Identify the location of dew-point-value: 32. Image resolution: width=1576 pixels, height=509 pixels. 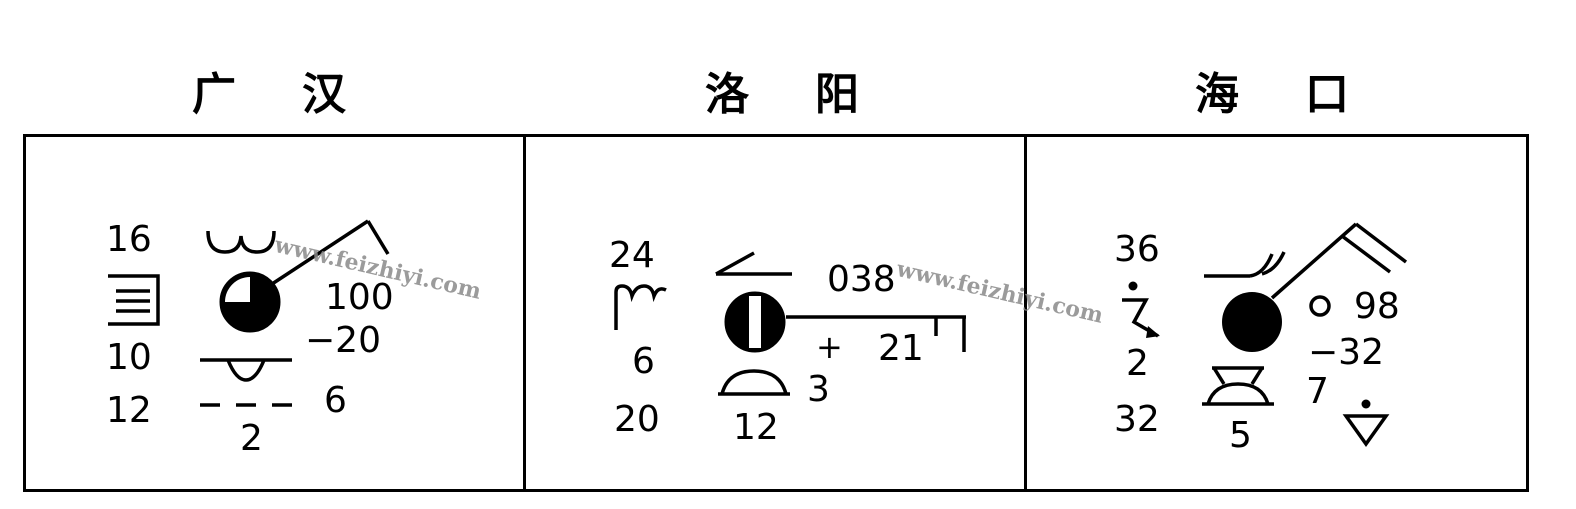
(1137, 419).